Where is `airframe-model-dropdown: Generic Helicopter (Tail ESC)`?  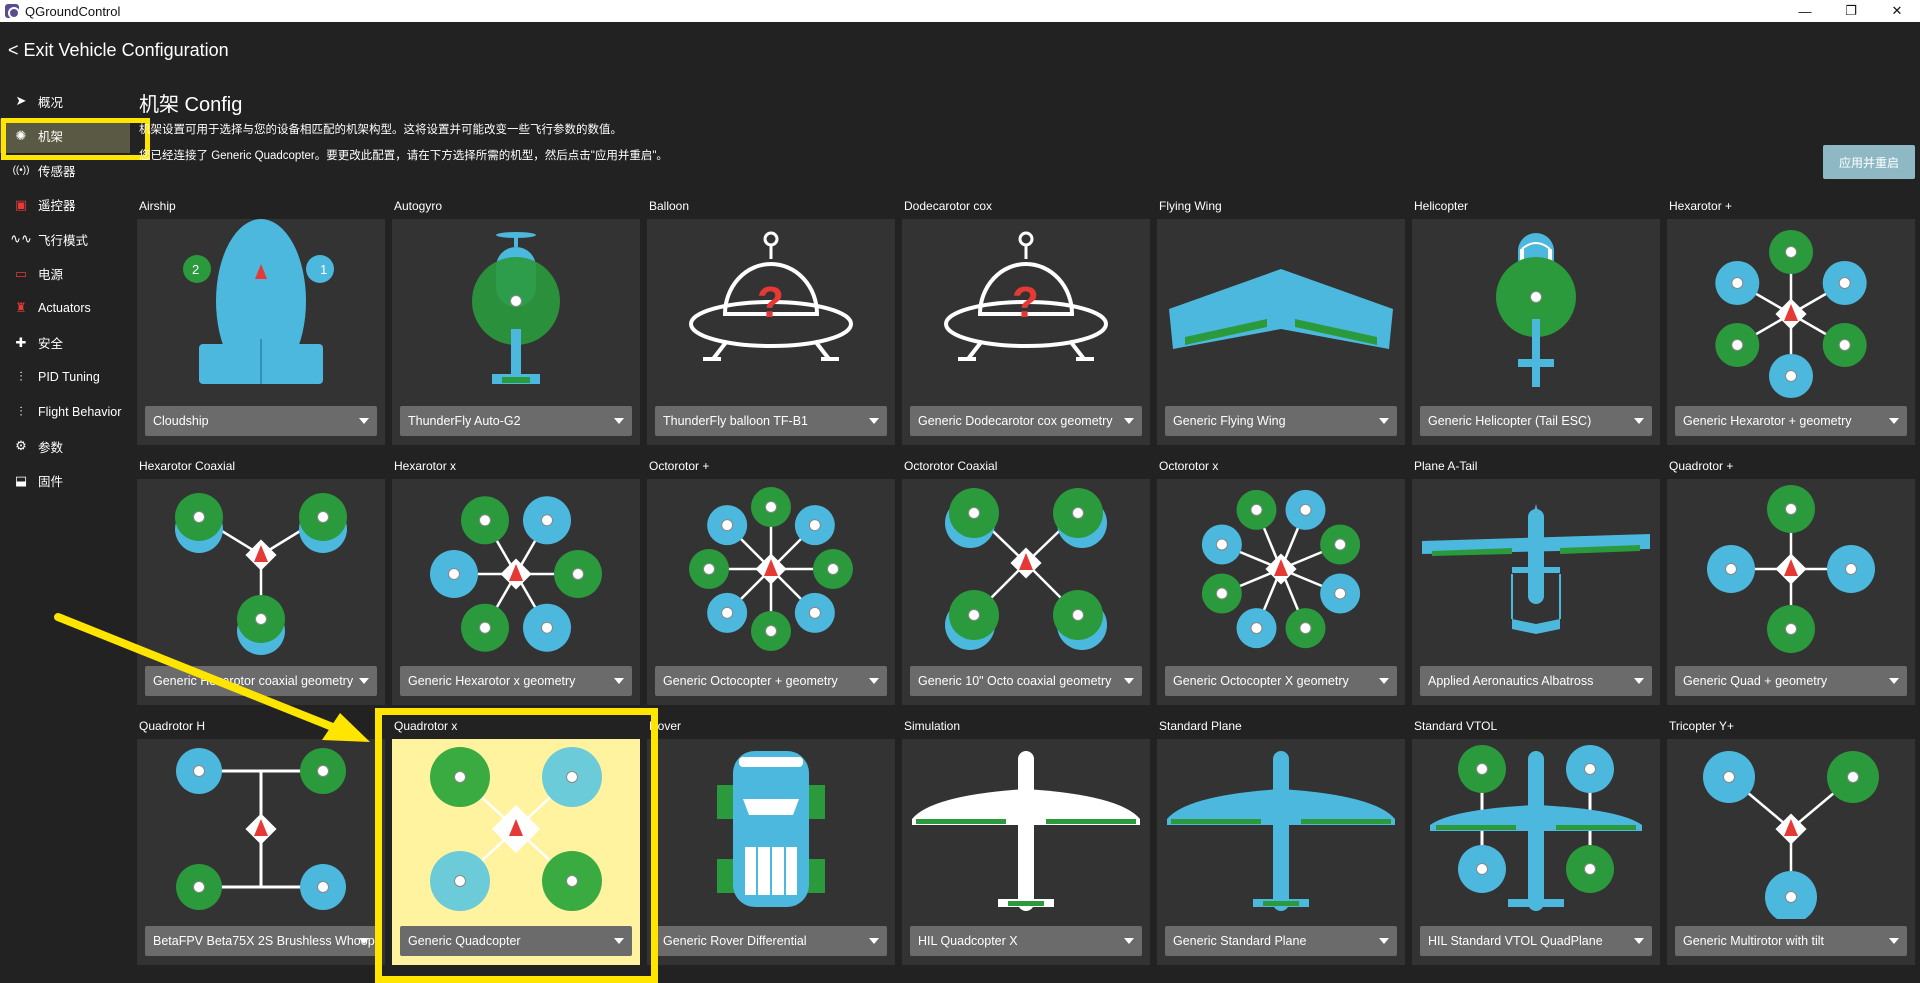 airframe-model-dropdown: Generic Helicopter (Tail ESC) is located at coordinates (1536, 421).